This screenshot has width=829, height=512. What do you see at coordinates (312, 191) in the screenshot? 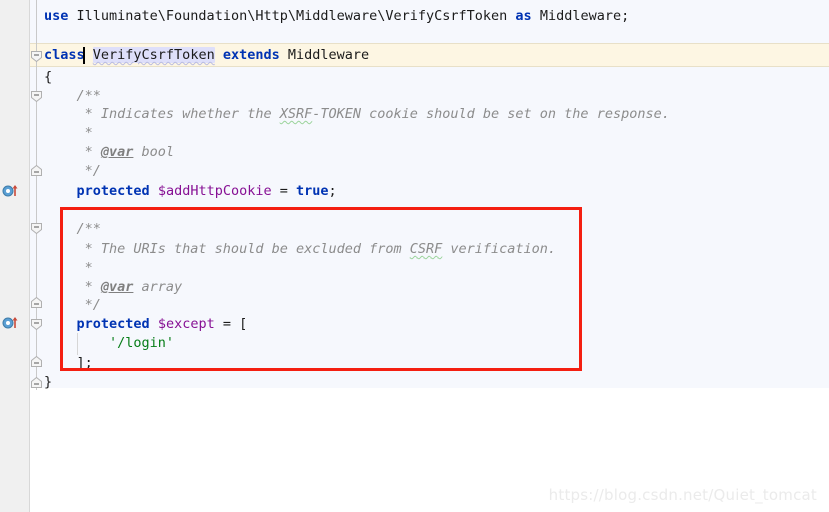
I see `boolean-literal: true` at bounding box center [312, 191].